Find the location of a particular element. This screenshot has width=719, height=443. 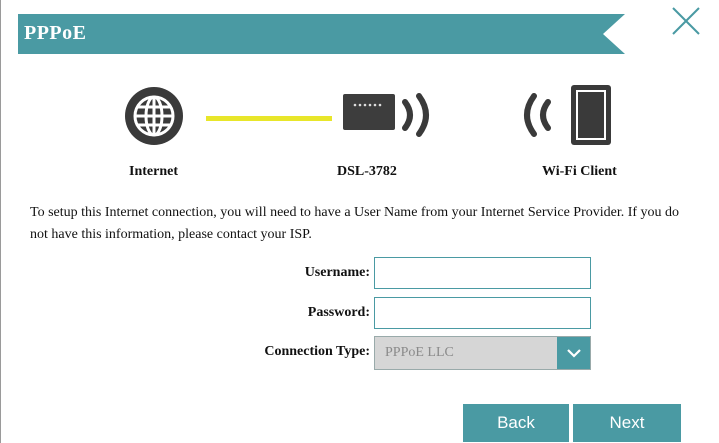

router-label: DSL-3782 is located at coordinates (367, 171).